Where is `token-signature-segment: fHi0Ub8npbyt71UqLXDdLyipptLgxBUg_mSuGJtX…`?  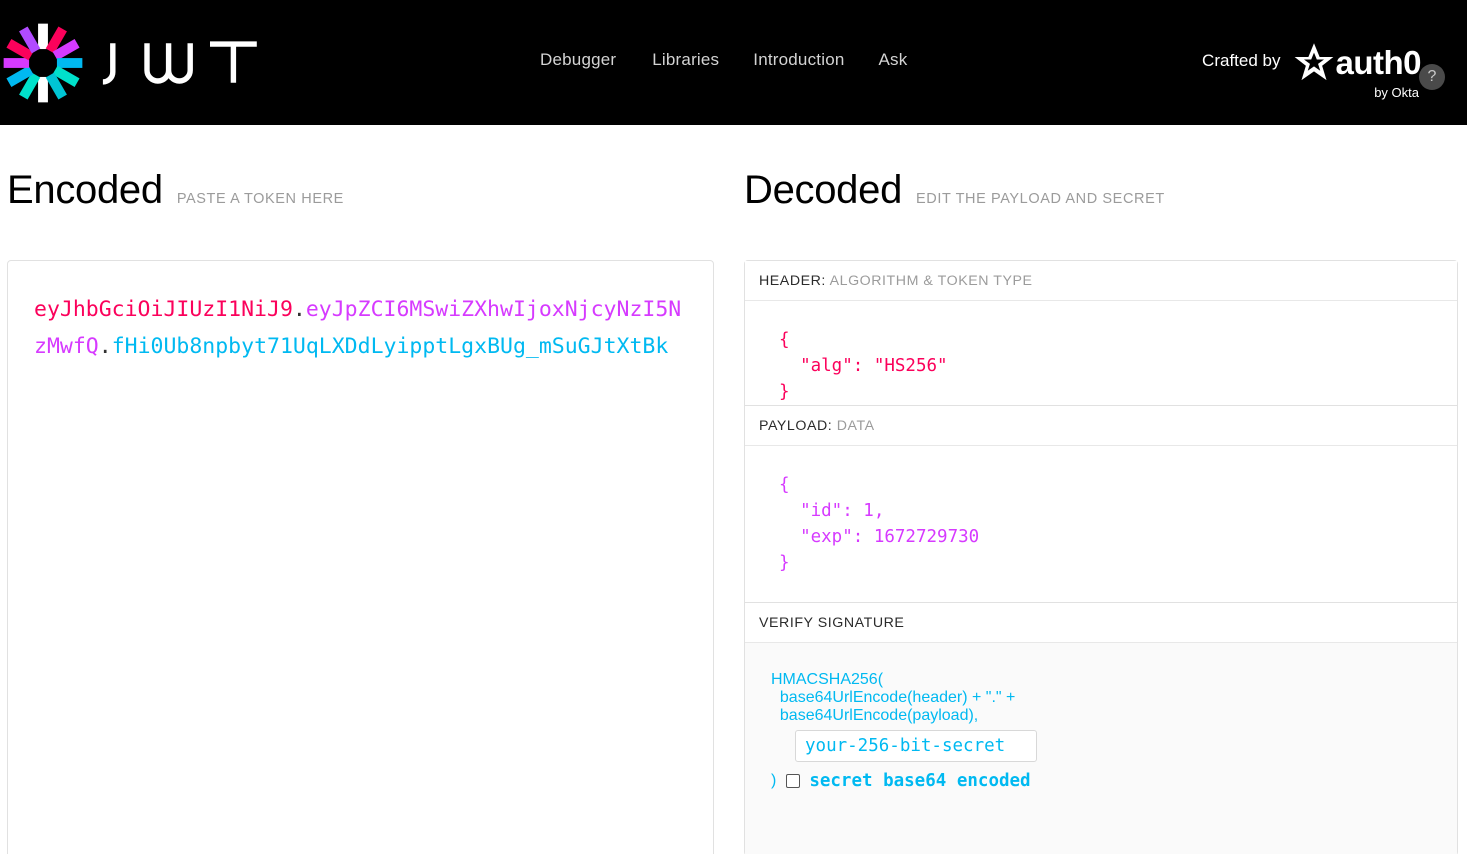
token-signature-segment: fHi0Ub8npbyt71UqLXDdLyipptLgxBUg_mSuGJtX… is located at coordinates (390, 346).